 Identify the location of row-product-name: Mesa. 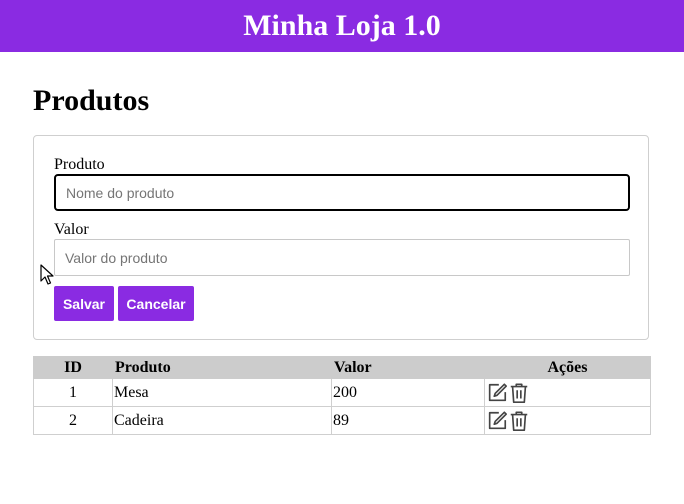
(222, 392).